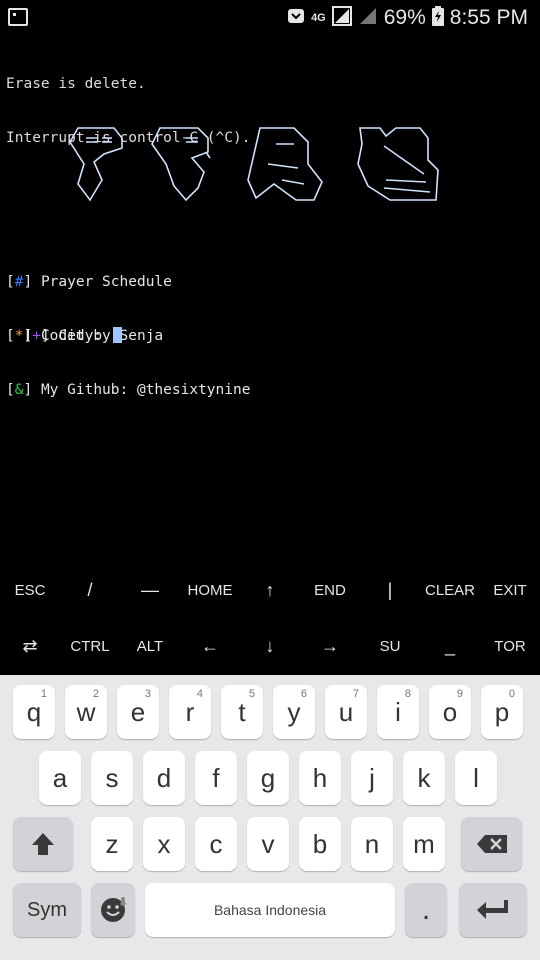 The image size is (540, 960). What do you see at coordinates (459, 694) in the screenshot?
I see `key-hint: 9` at bounding box center [459, 694].